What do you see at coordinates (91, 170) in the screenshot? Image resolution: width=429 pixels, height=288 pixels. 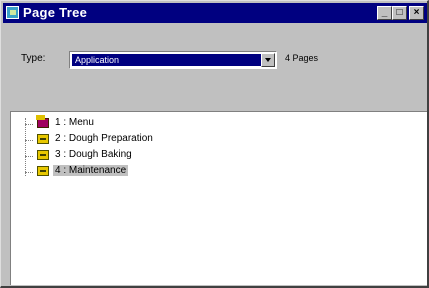 I see `tree-item-label: 4 : Maintenance` at bounding box center [91, 170].